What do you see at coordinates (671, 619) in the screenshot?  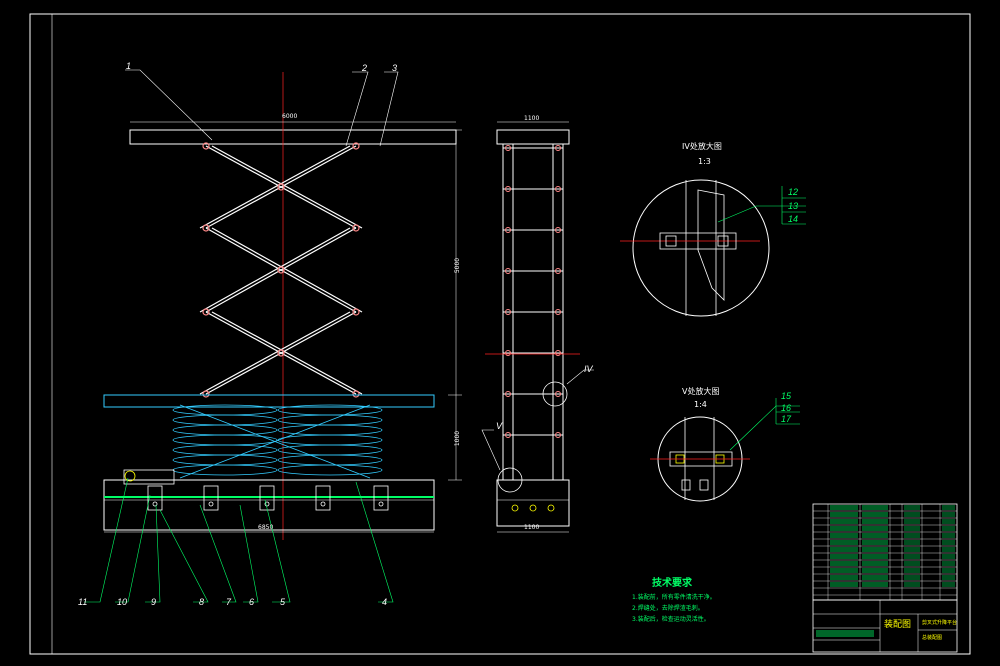 I see `tech-note-3: 3.装配后，检查运动灵活性。` at bounding box center [671, 619].